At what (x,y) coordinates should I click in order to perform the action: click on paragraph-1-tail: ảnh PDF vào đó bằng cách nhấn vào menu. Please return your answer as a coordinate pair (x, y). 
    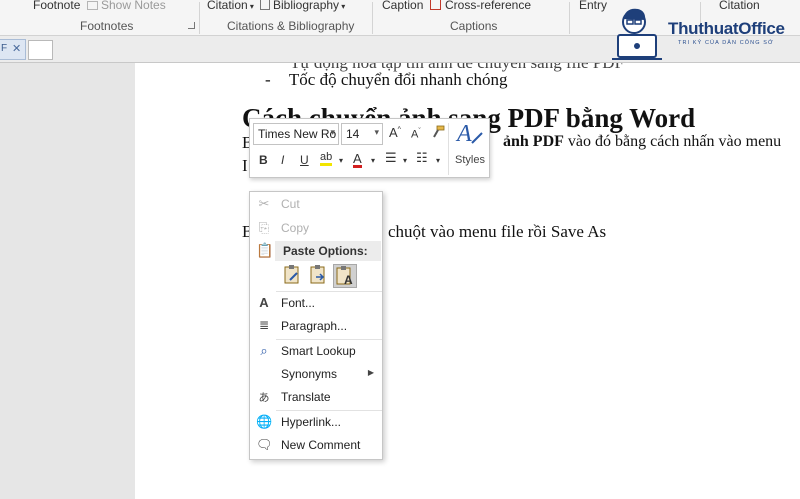
    Looking at the image, I should click on (642, 142).